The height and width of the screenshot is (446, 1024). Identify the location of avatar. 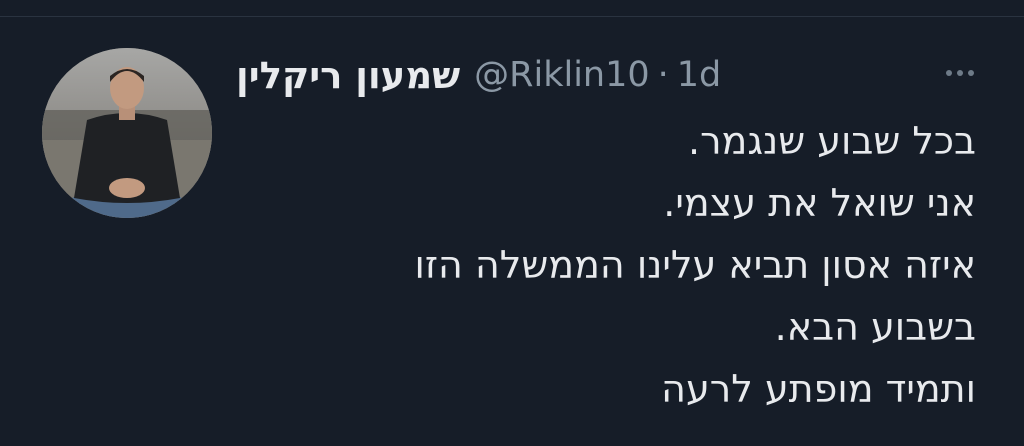
(127, 133).